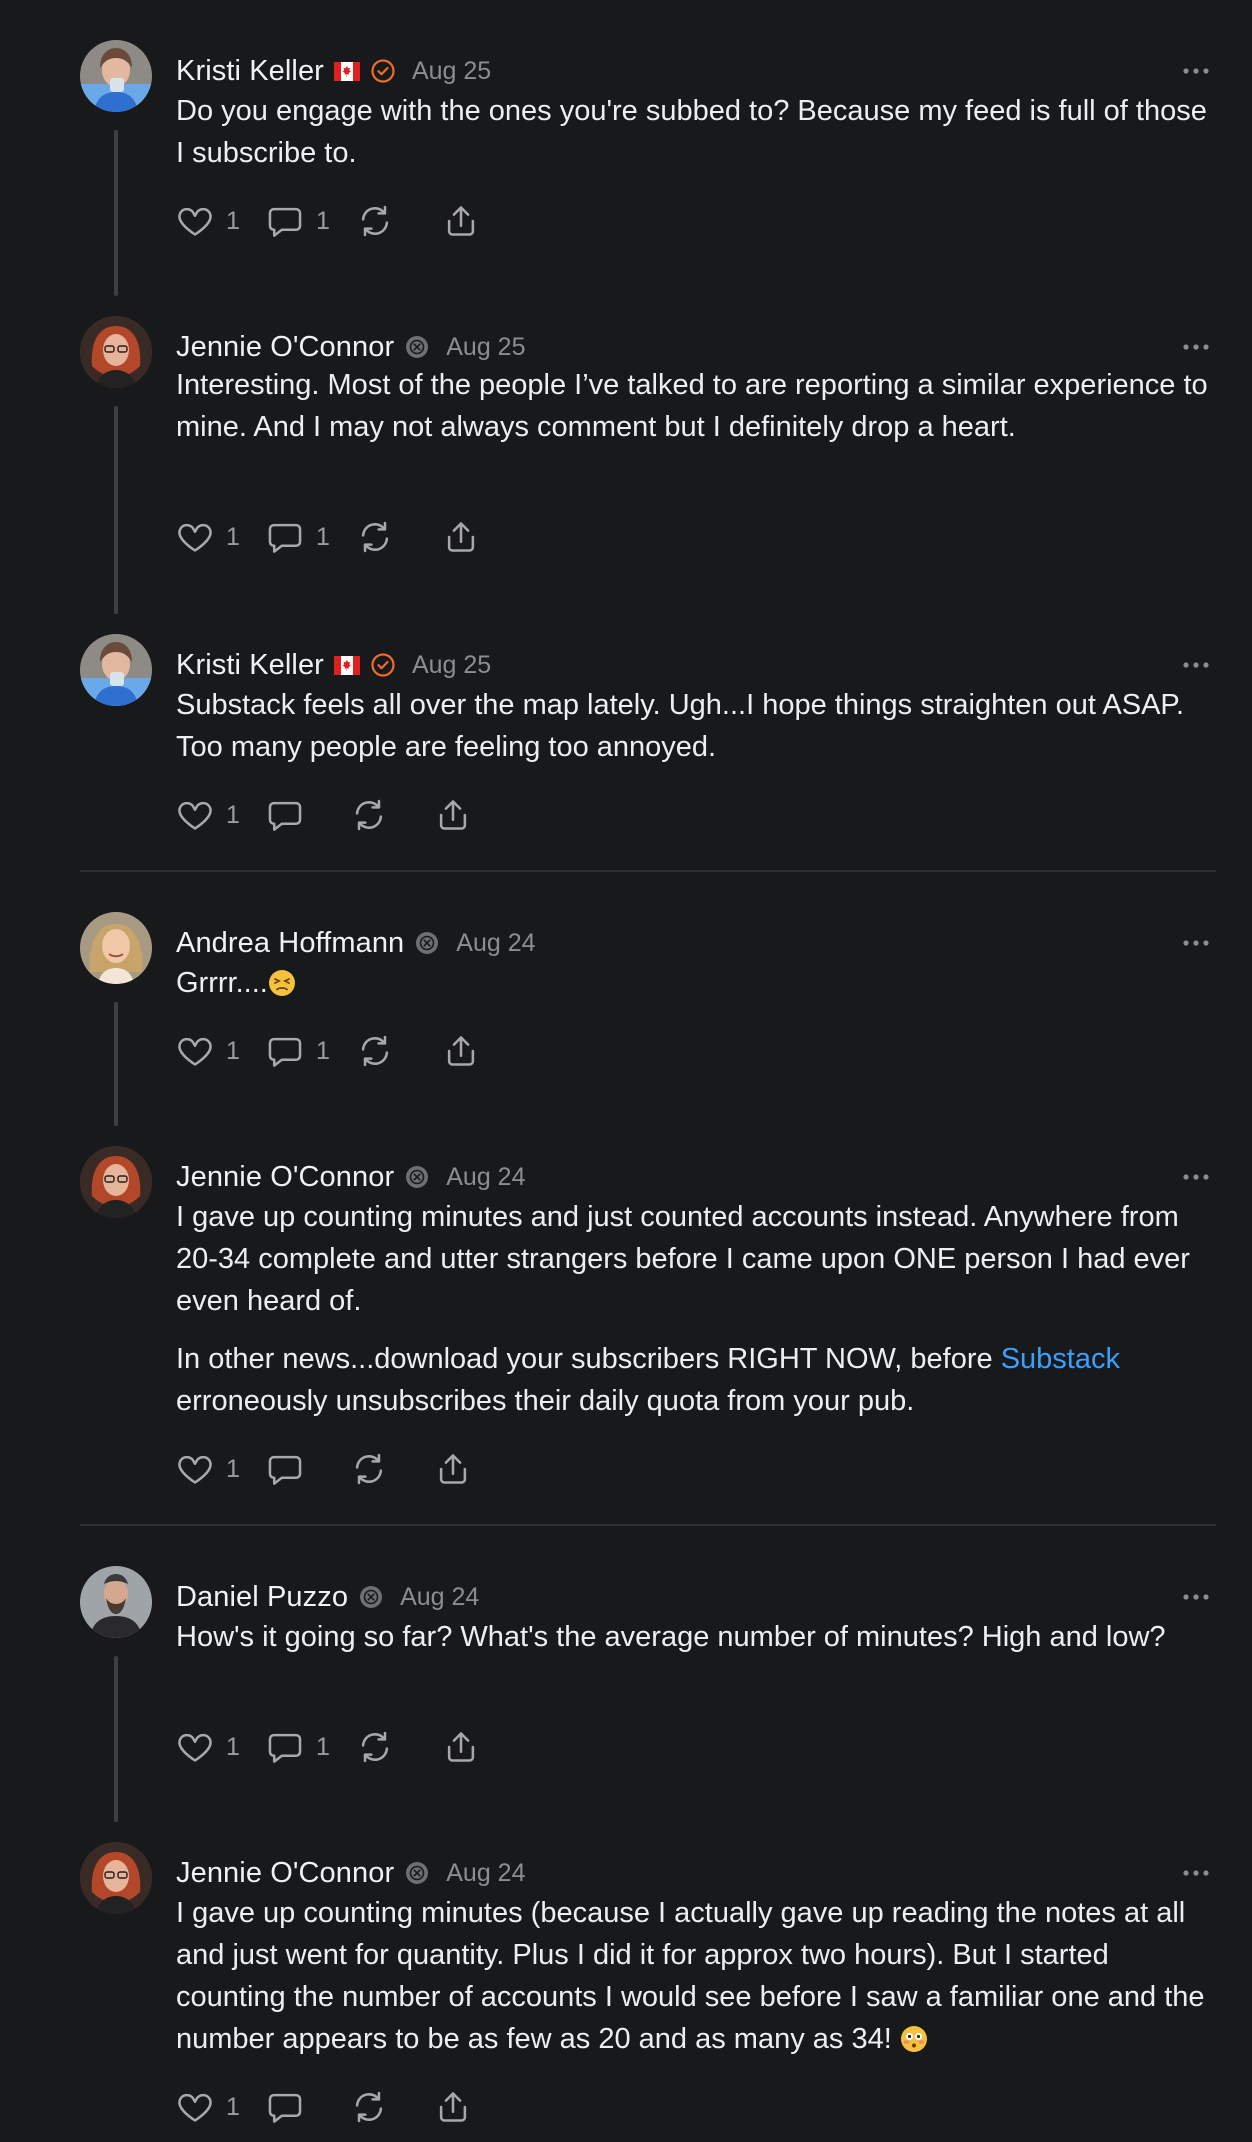 This screenshot has width=1252, height=2142. What do you see at coordinates (290, 943) in the screenshot?
I see `author-name: Andrea Hoffmann` at bounding box center [290, 943].